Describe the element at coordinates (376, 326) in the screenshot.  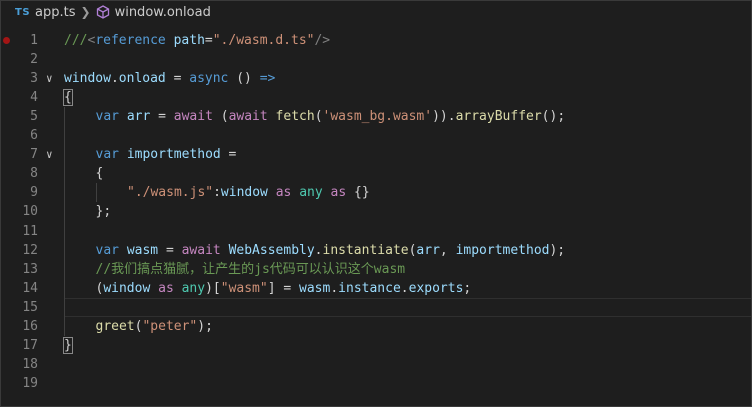
I see `code-line: 16 greet("peter");` at that location.